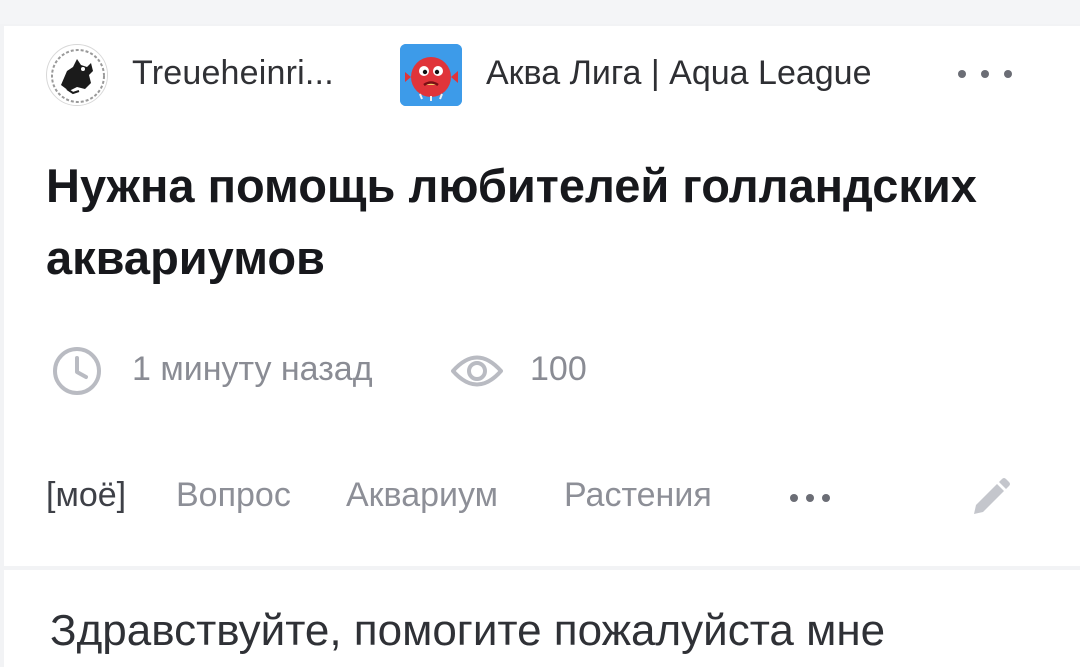  What do you see at coordinates (558, 369) in the screenshot?
I see `view-count: 100` at bounding box center [558, 369].